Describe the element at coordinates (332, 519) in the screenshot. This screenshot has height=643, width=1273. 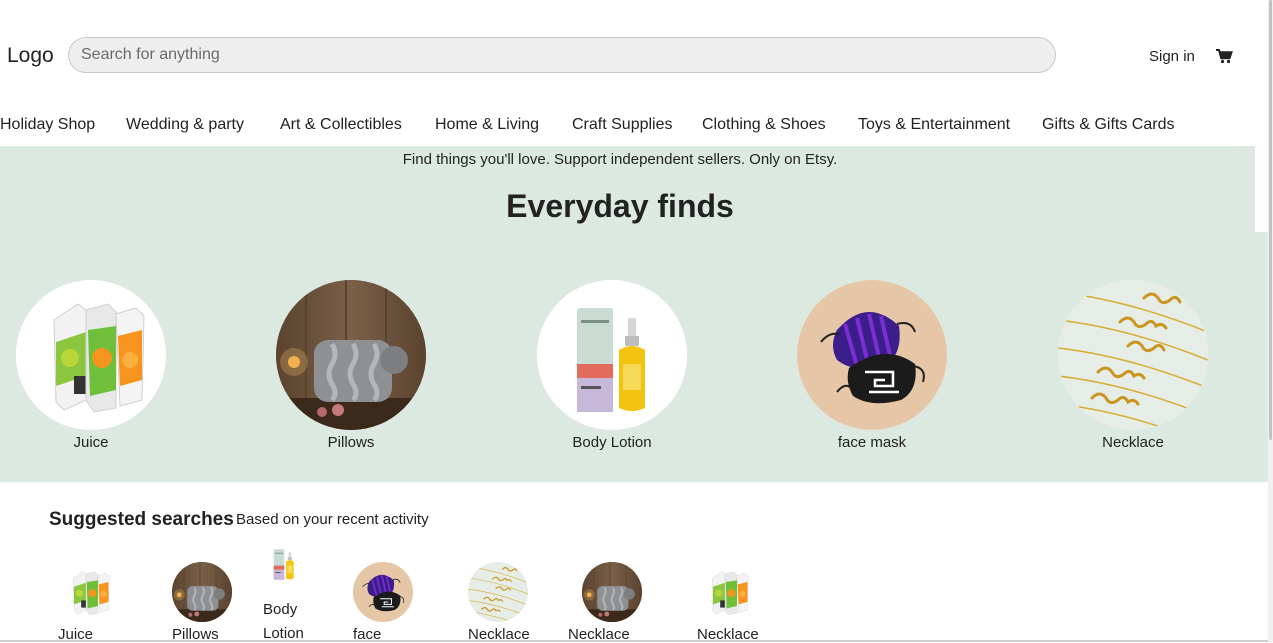
I see `suggested-searches-subtitle: Based on your recent activity` at that location.